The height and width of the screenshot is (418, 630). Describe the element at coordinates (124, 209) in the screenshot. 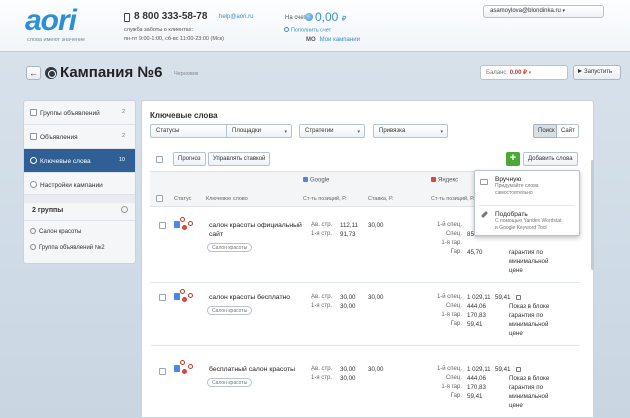

I see `search-icon` at that location.